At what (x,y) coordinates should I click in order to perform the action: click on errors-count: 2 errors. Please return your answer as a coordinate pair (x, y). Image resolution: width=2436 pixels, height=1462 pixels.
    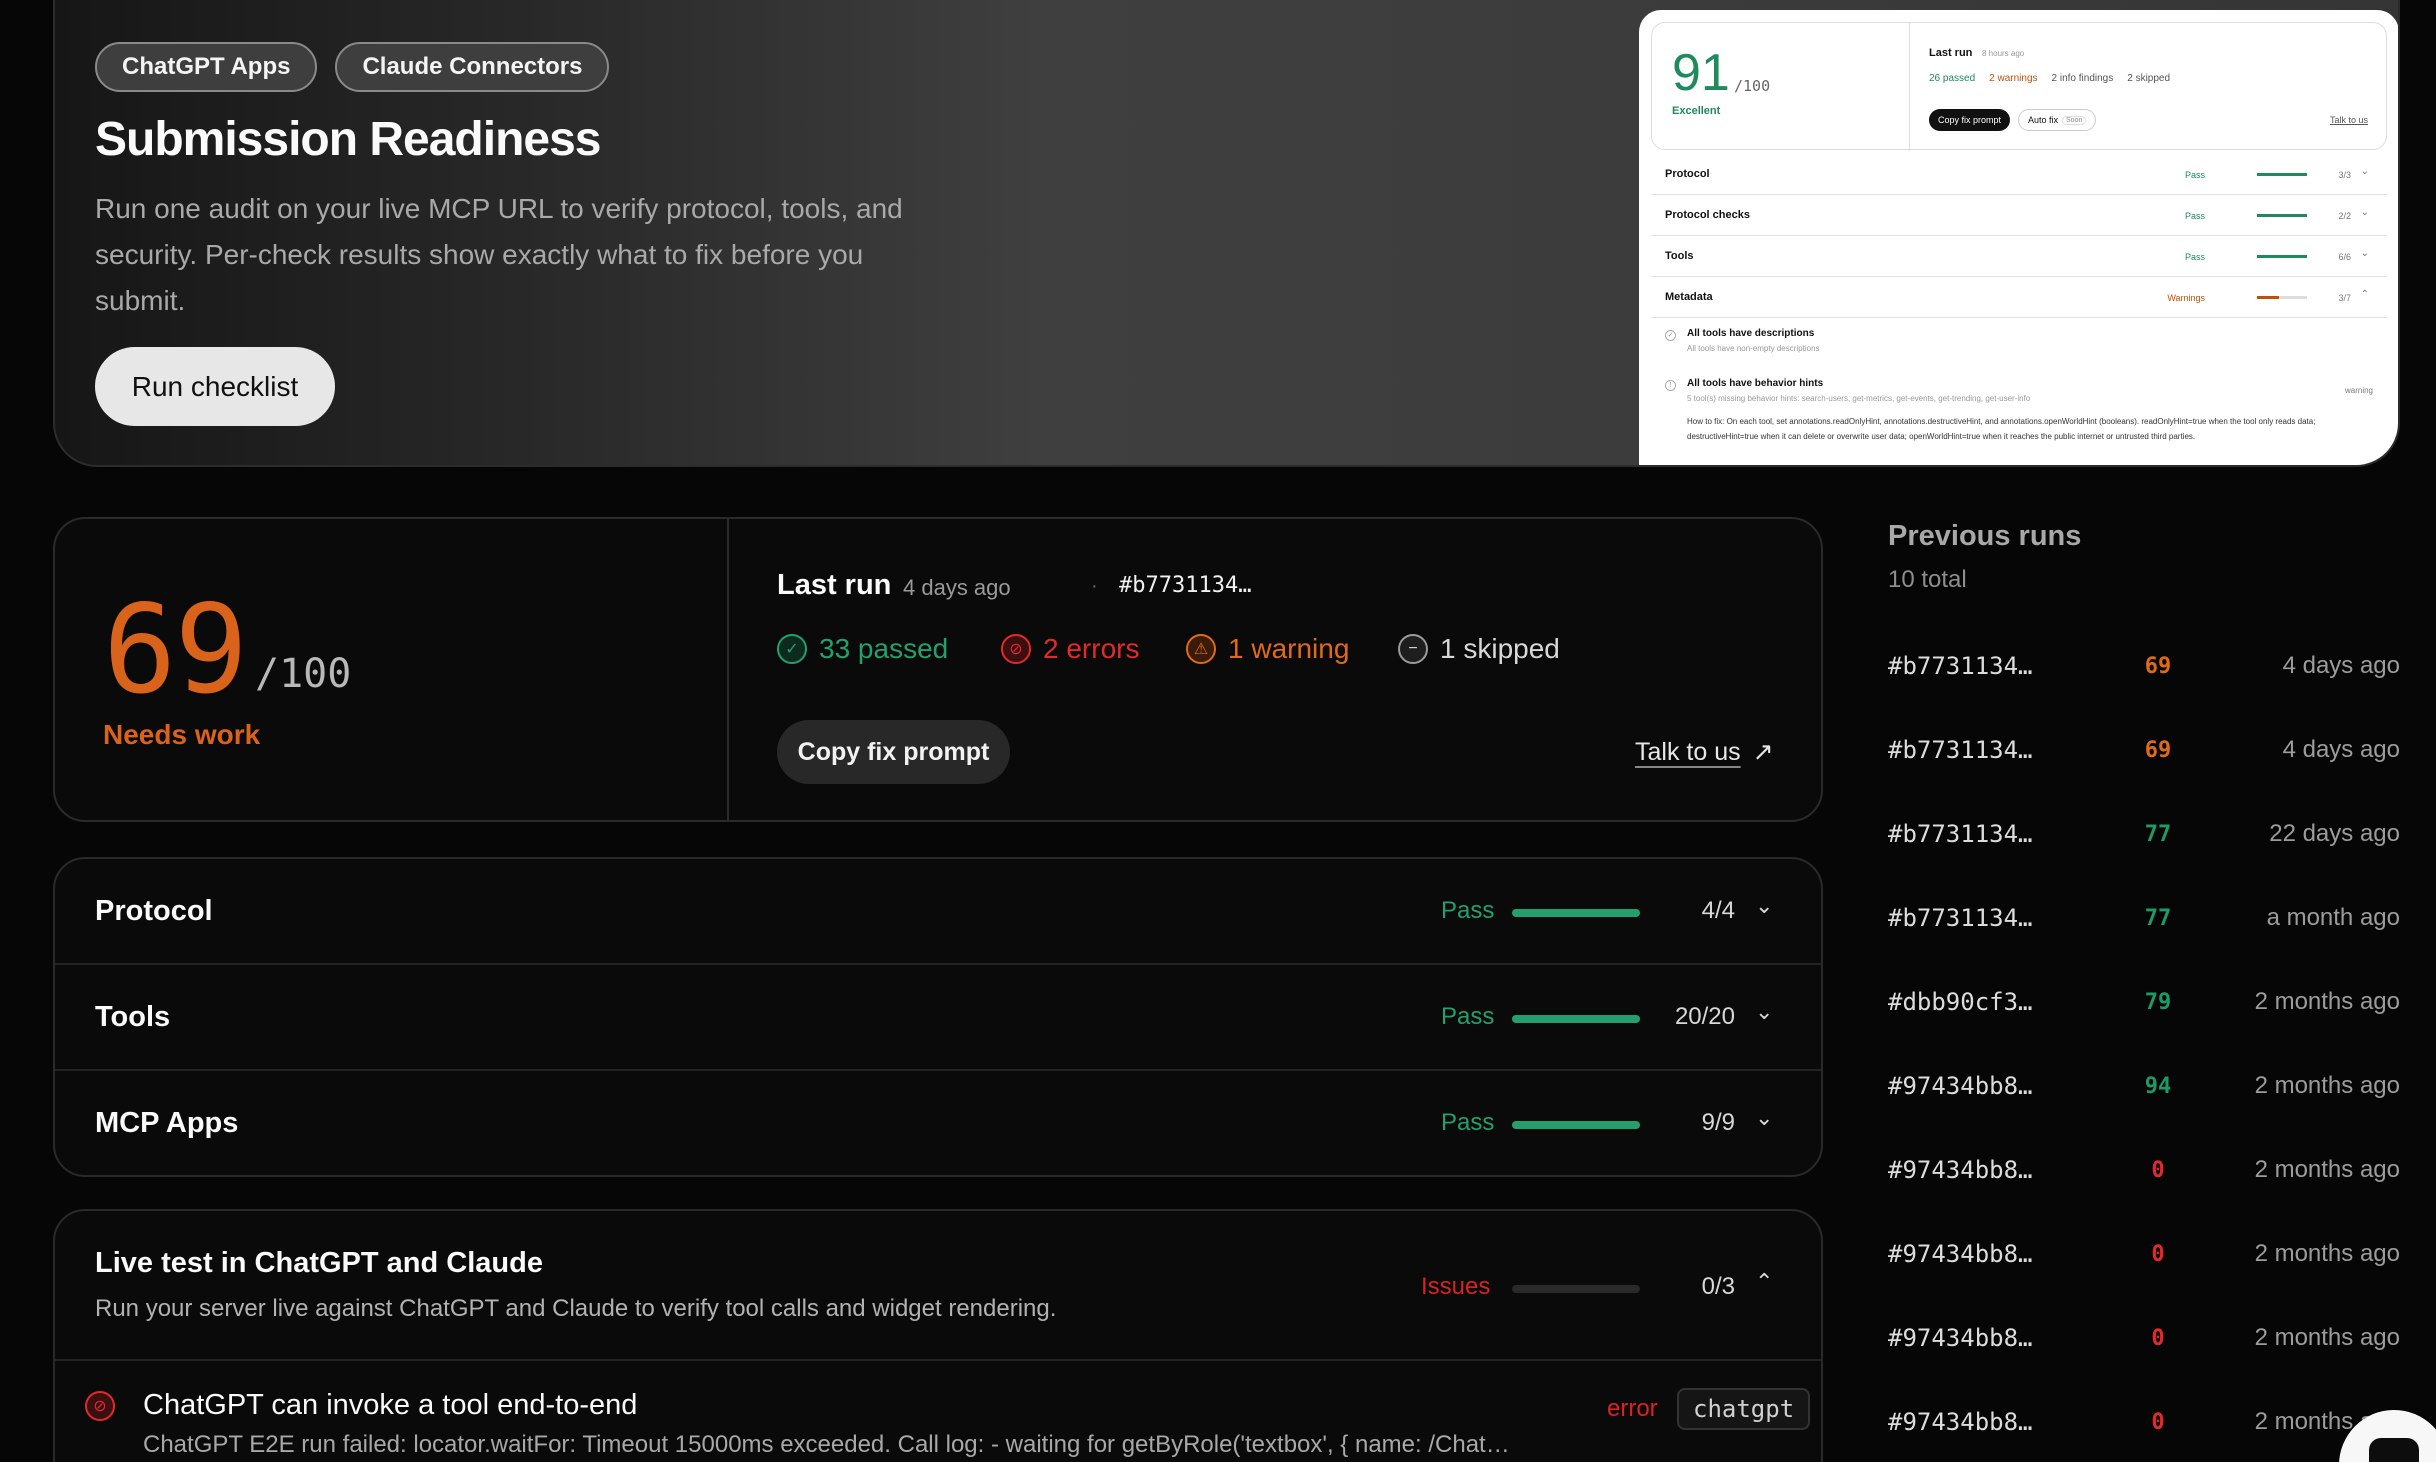
    Looking at the image, I should click on (1091, 648).